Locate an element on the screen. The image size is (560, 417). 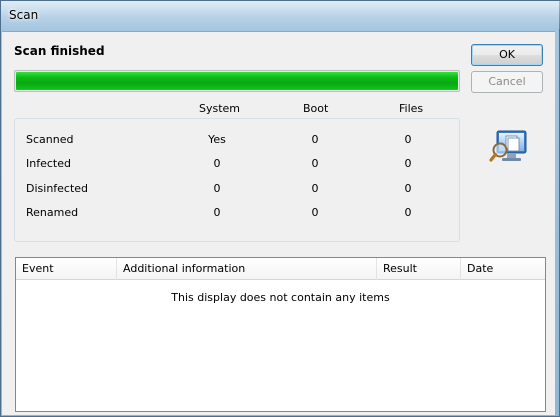
progress-bar is located at coordinates (237, 81).